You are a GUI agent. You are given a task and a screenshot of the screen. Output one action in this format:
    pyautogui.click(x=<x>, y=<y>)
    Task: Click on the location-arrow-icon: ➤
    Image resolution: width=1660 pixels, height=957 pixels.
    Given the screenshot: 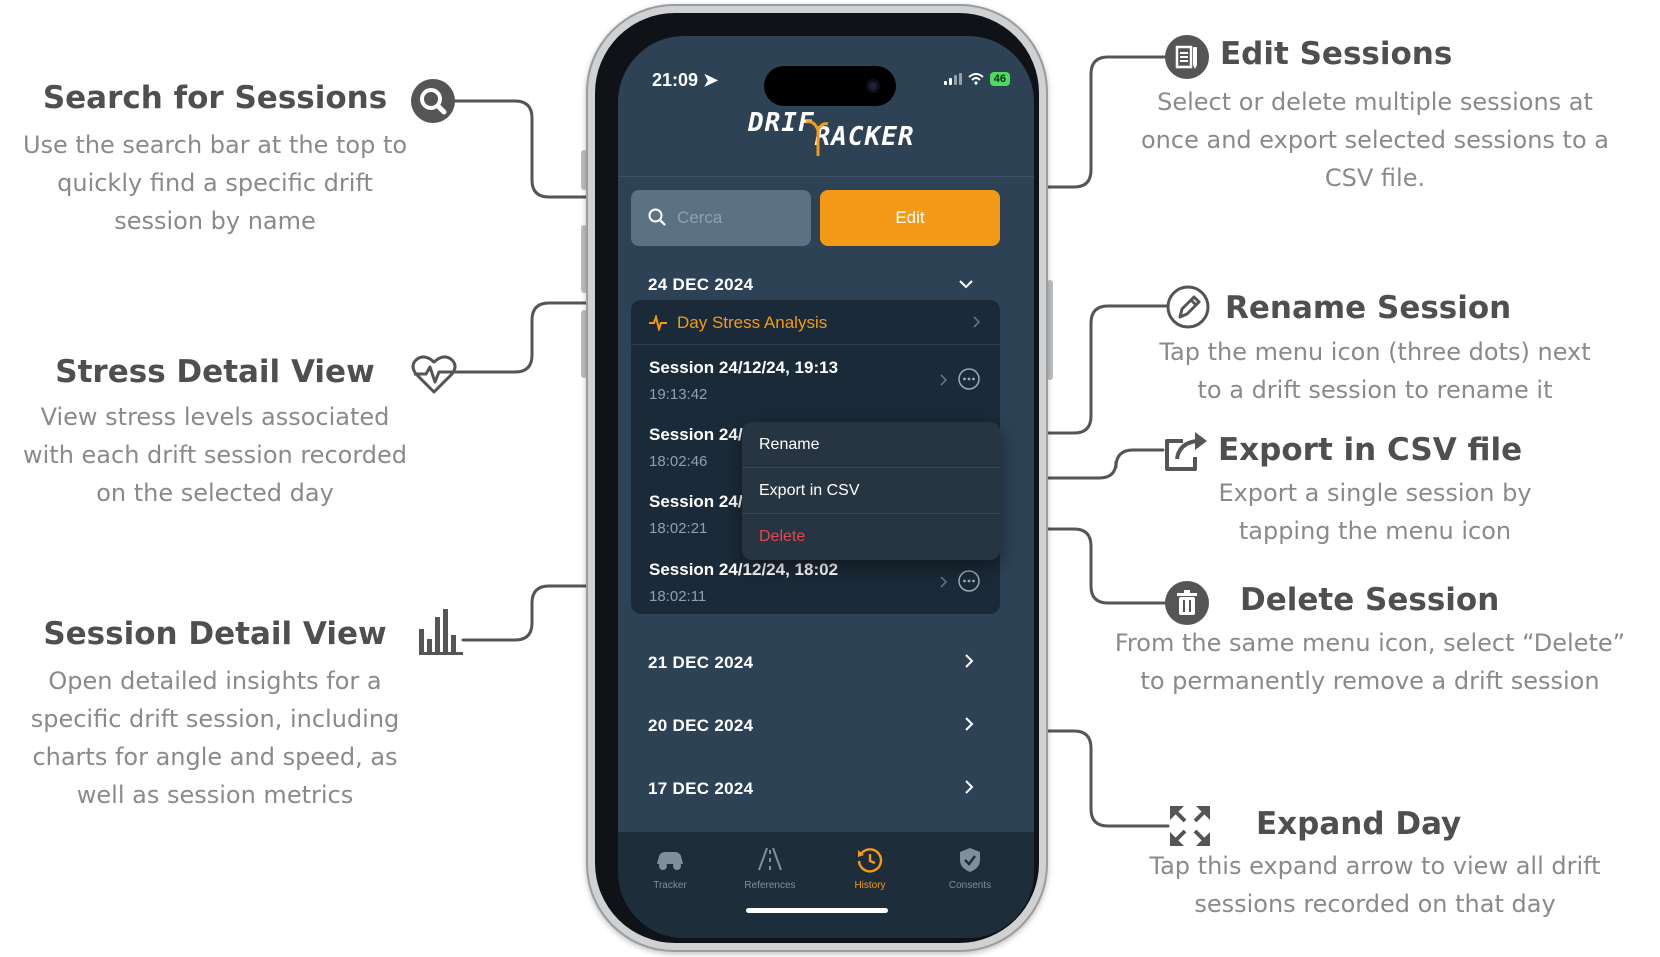 What is the action you would take?
    pyautogui.click(x=711, y=80)
    